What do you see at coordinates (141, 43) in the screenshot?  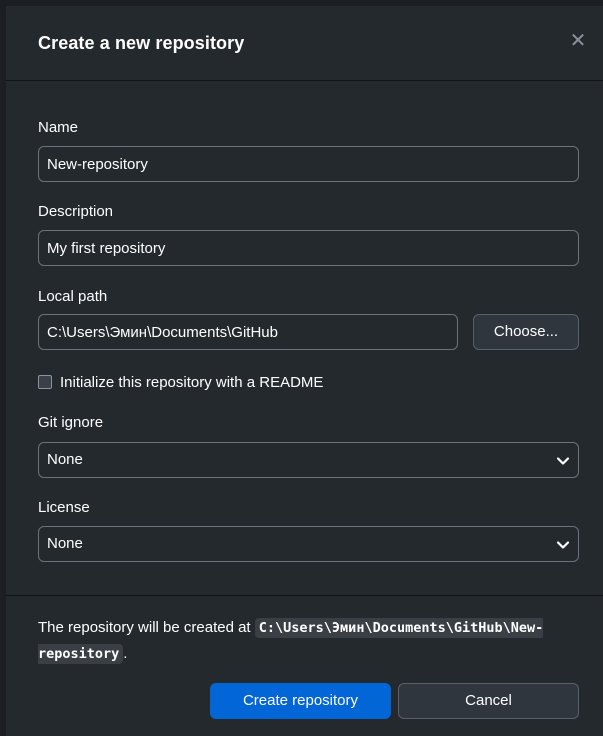 I see `dialog-title: Create a new repository` at bounding box center [141, 43].